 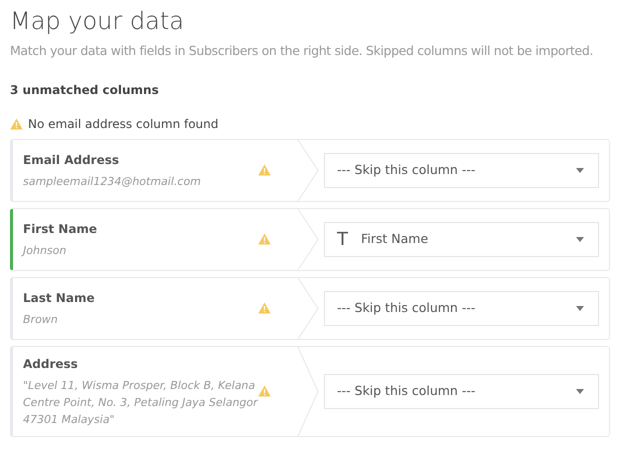 What do you see at coordinates (302, 51) in the screenshot?
I see `page-description: Match your data with fields in Subscribers on the right side. Skipped columns will not be imported.` at bounding box center [302, 51].